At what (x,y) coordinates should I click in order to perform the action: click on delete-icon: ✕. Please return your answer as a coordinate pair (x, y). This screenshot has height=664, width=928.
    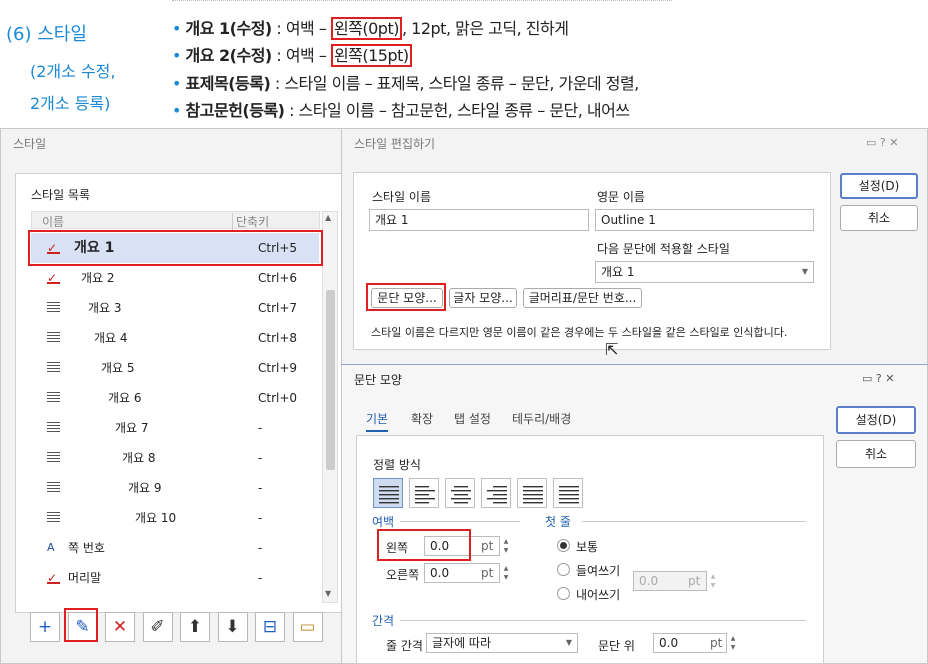
    Looking at the image, I should click on (120, 627).